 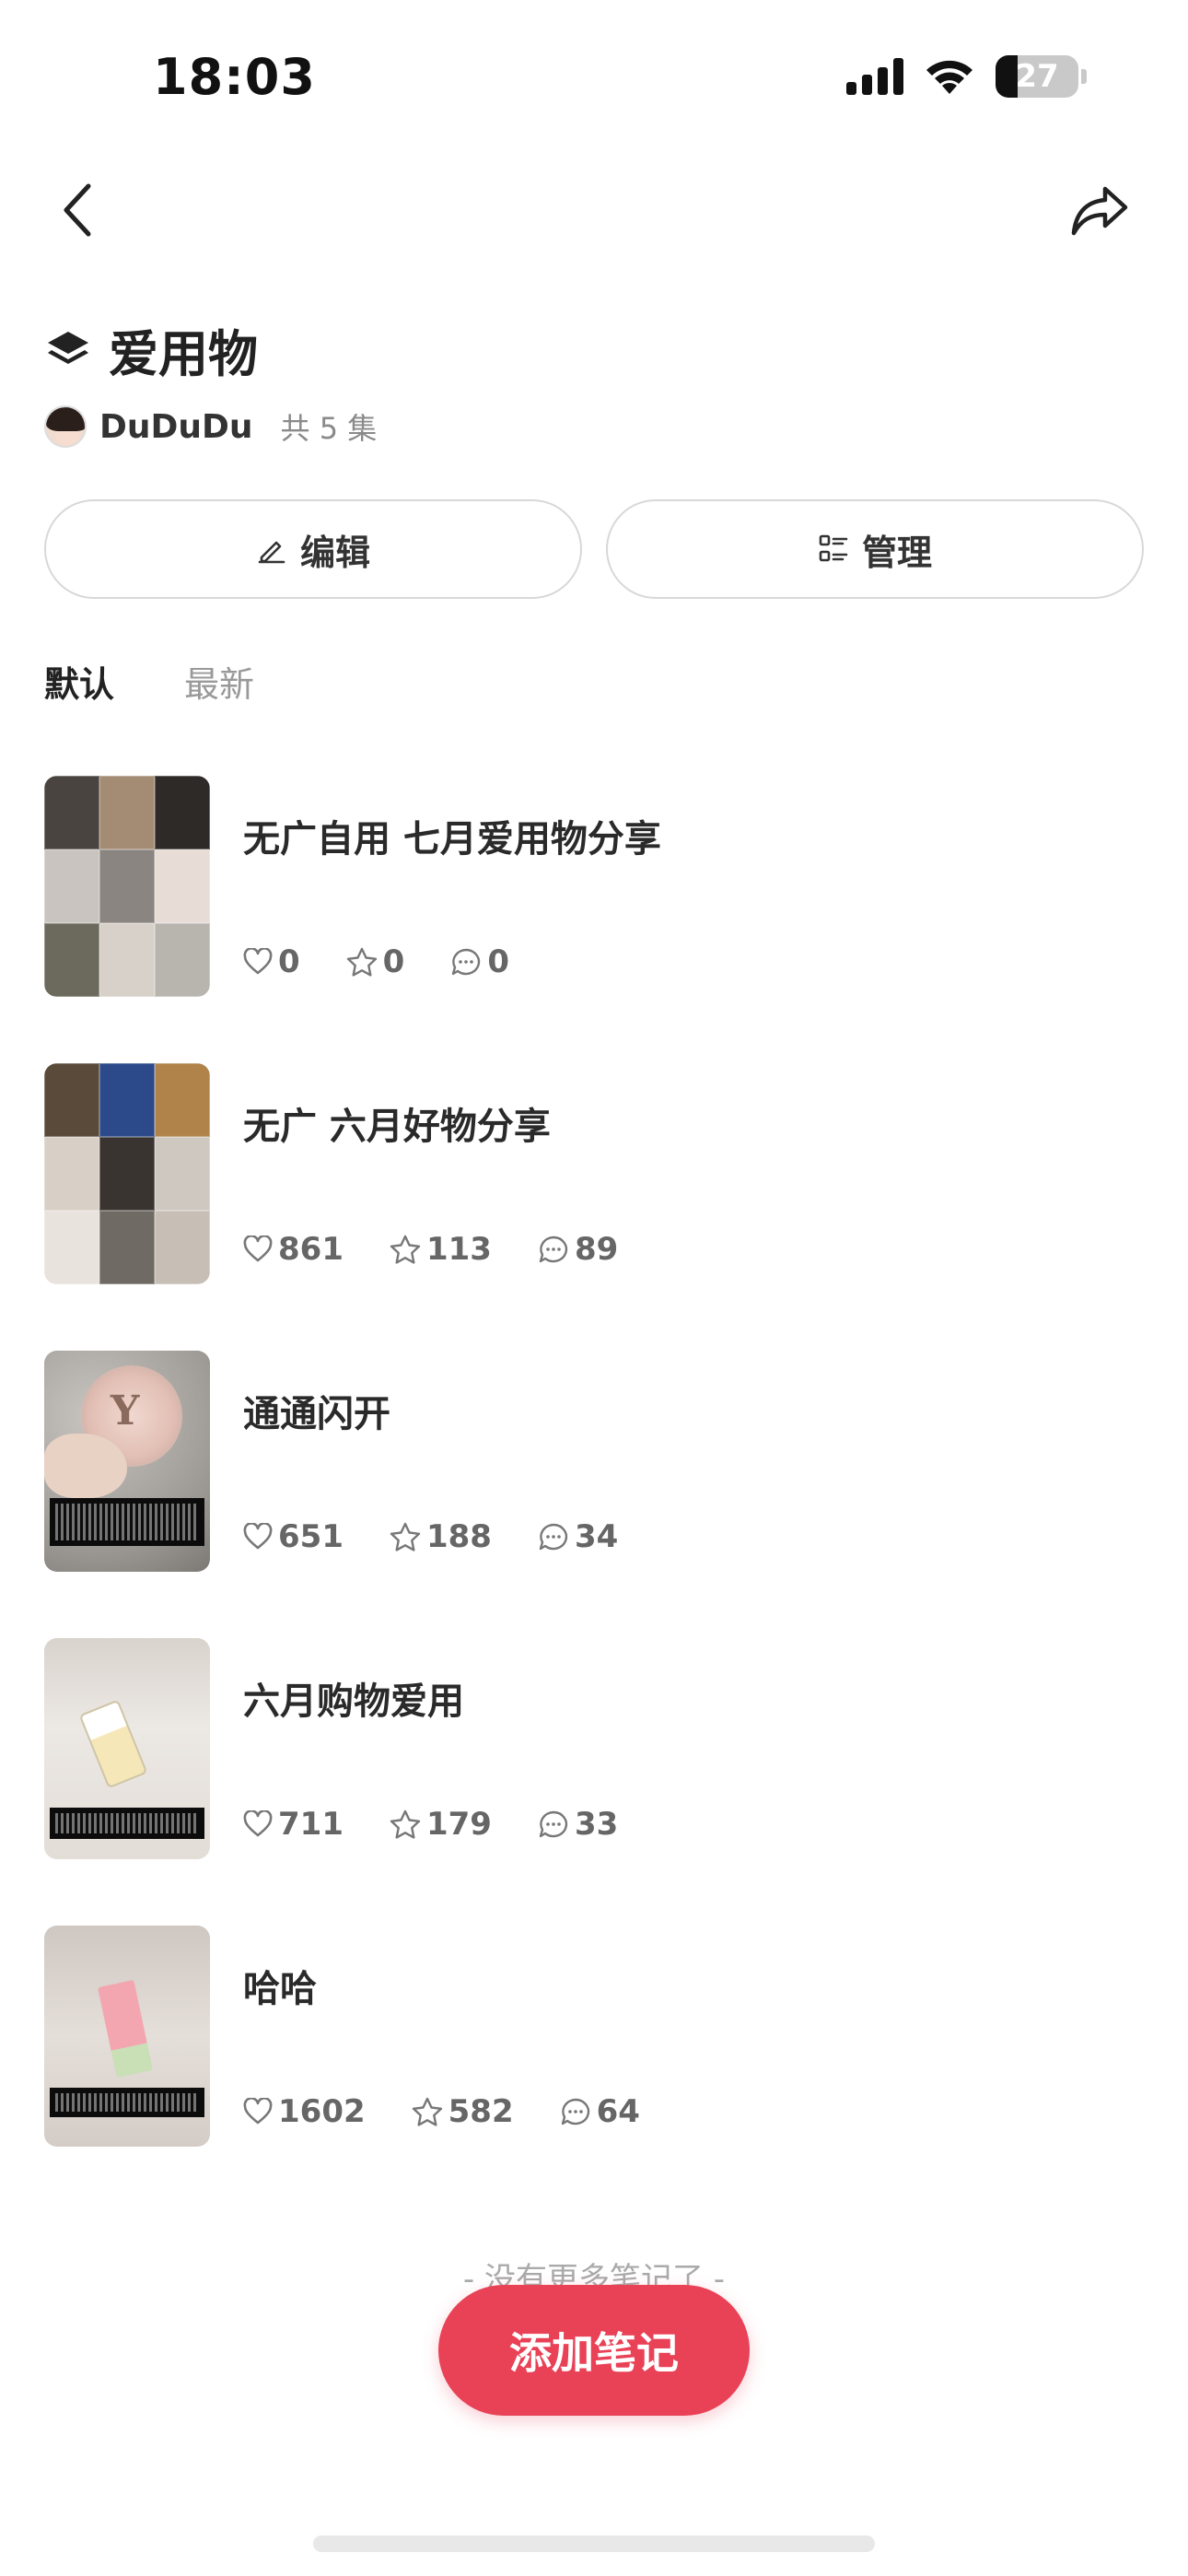 I want to click on like-stat: 651, so click(x=294, y=1536).